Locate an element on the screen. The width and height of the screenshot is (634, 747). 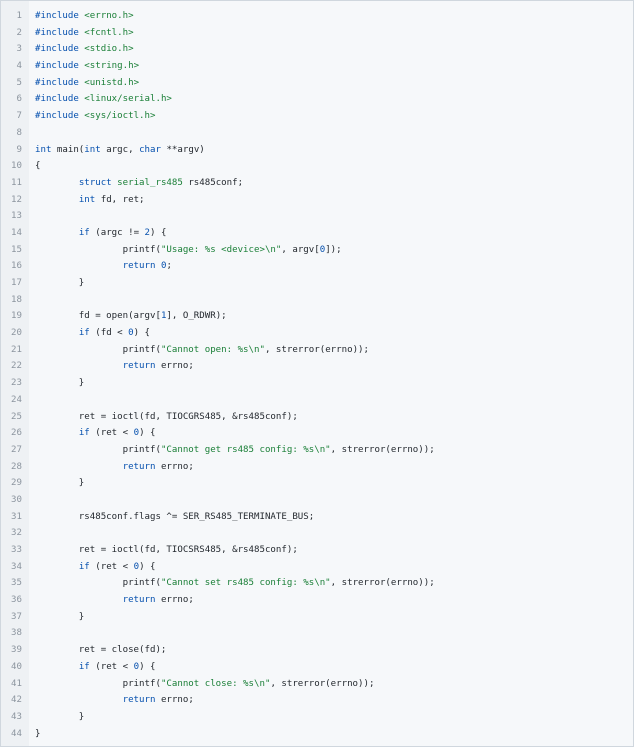
code-token: struct is located at coordinates (95, 182).